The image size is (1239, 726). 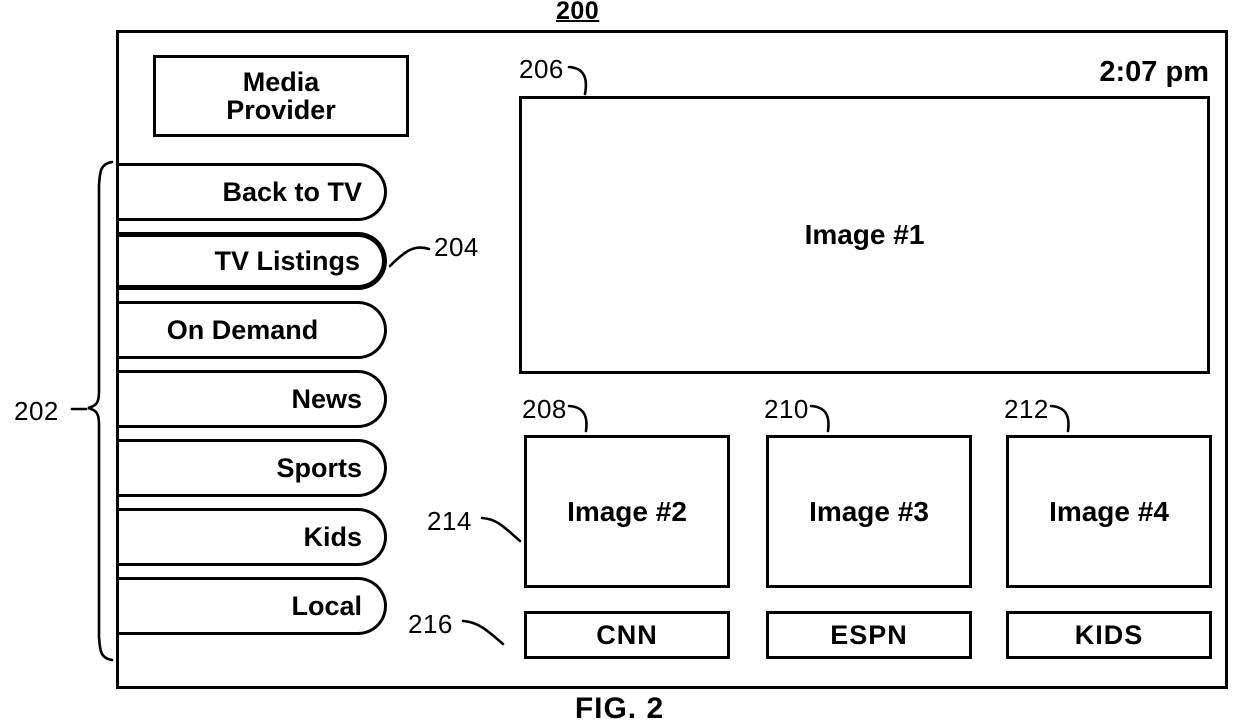 I want to click on hero-image-label: Image #1, so click(x=864, y=234).